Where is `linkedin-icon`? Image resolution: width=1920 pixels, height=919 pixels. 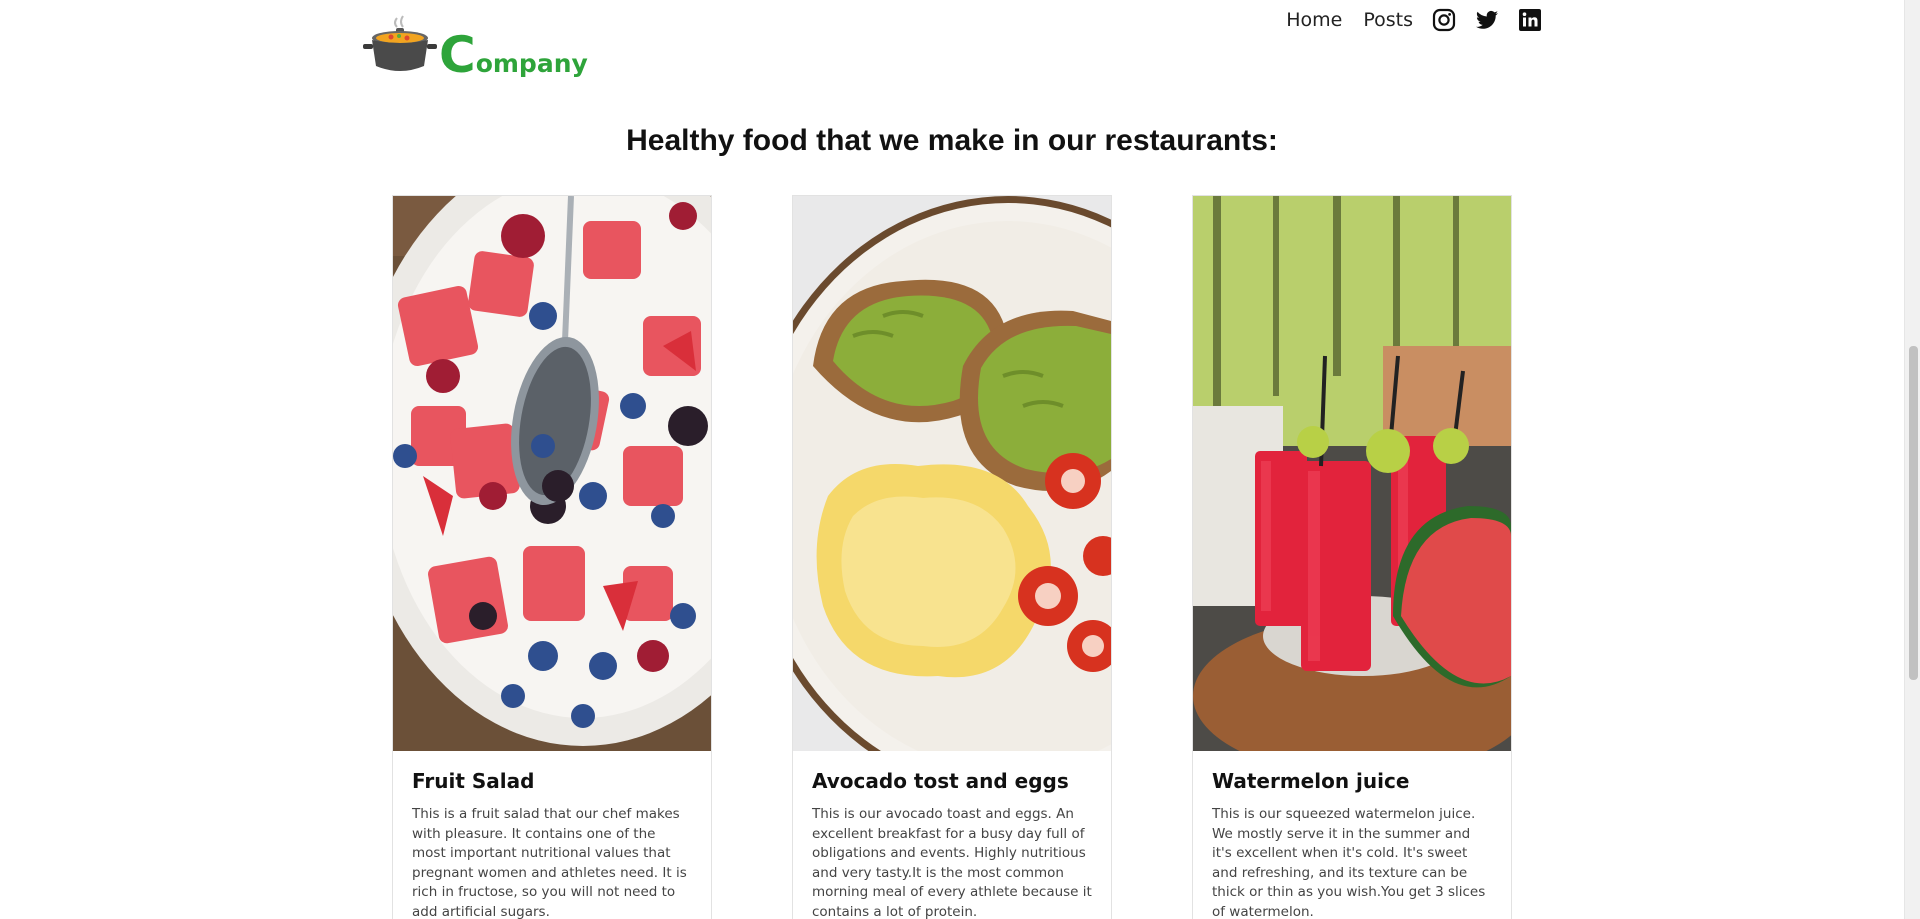 linkedin-icon is located at coordinates (1530, 20).